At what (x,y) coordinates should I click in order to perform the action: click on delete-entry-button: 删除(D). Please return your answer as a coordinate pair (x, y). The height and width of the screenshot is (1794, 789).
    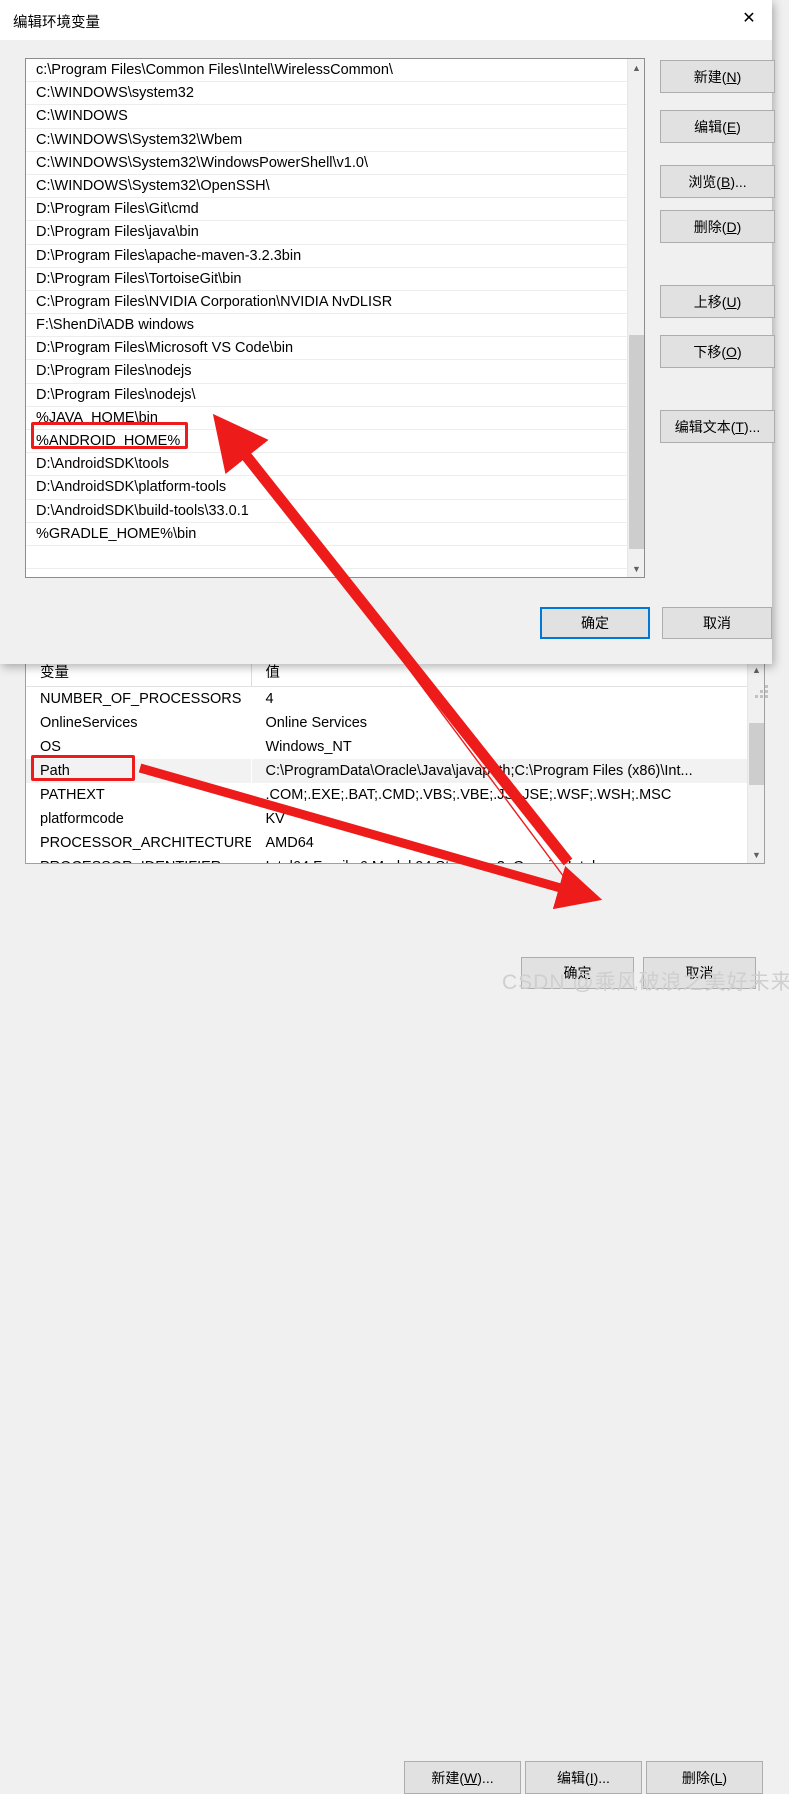
    Looking at the image, I should click on (717, 226).